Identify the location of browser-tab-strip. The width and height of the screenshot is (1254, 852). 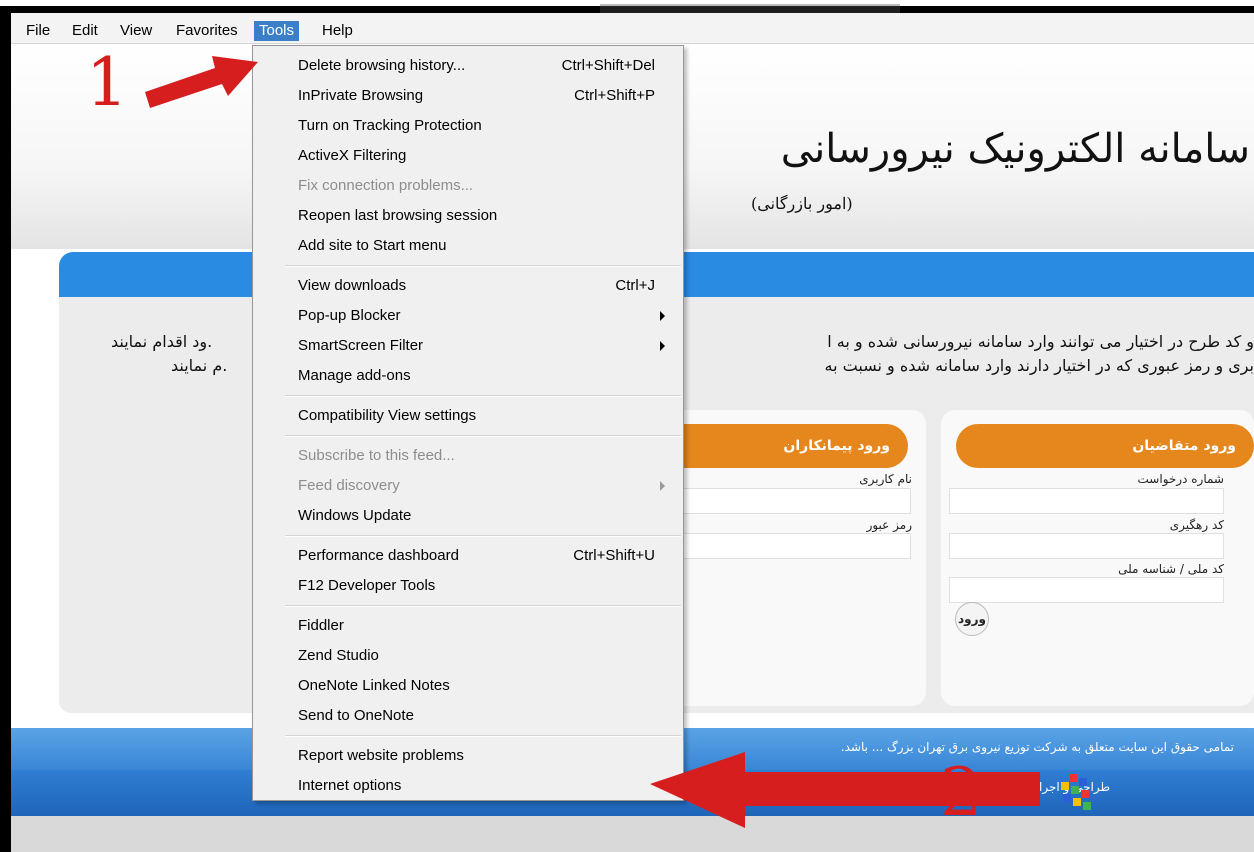
(750, 8).